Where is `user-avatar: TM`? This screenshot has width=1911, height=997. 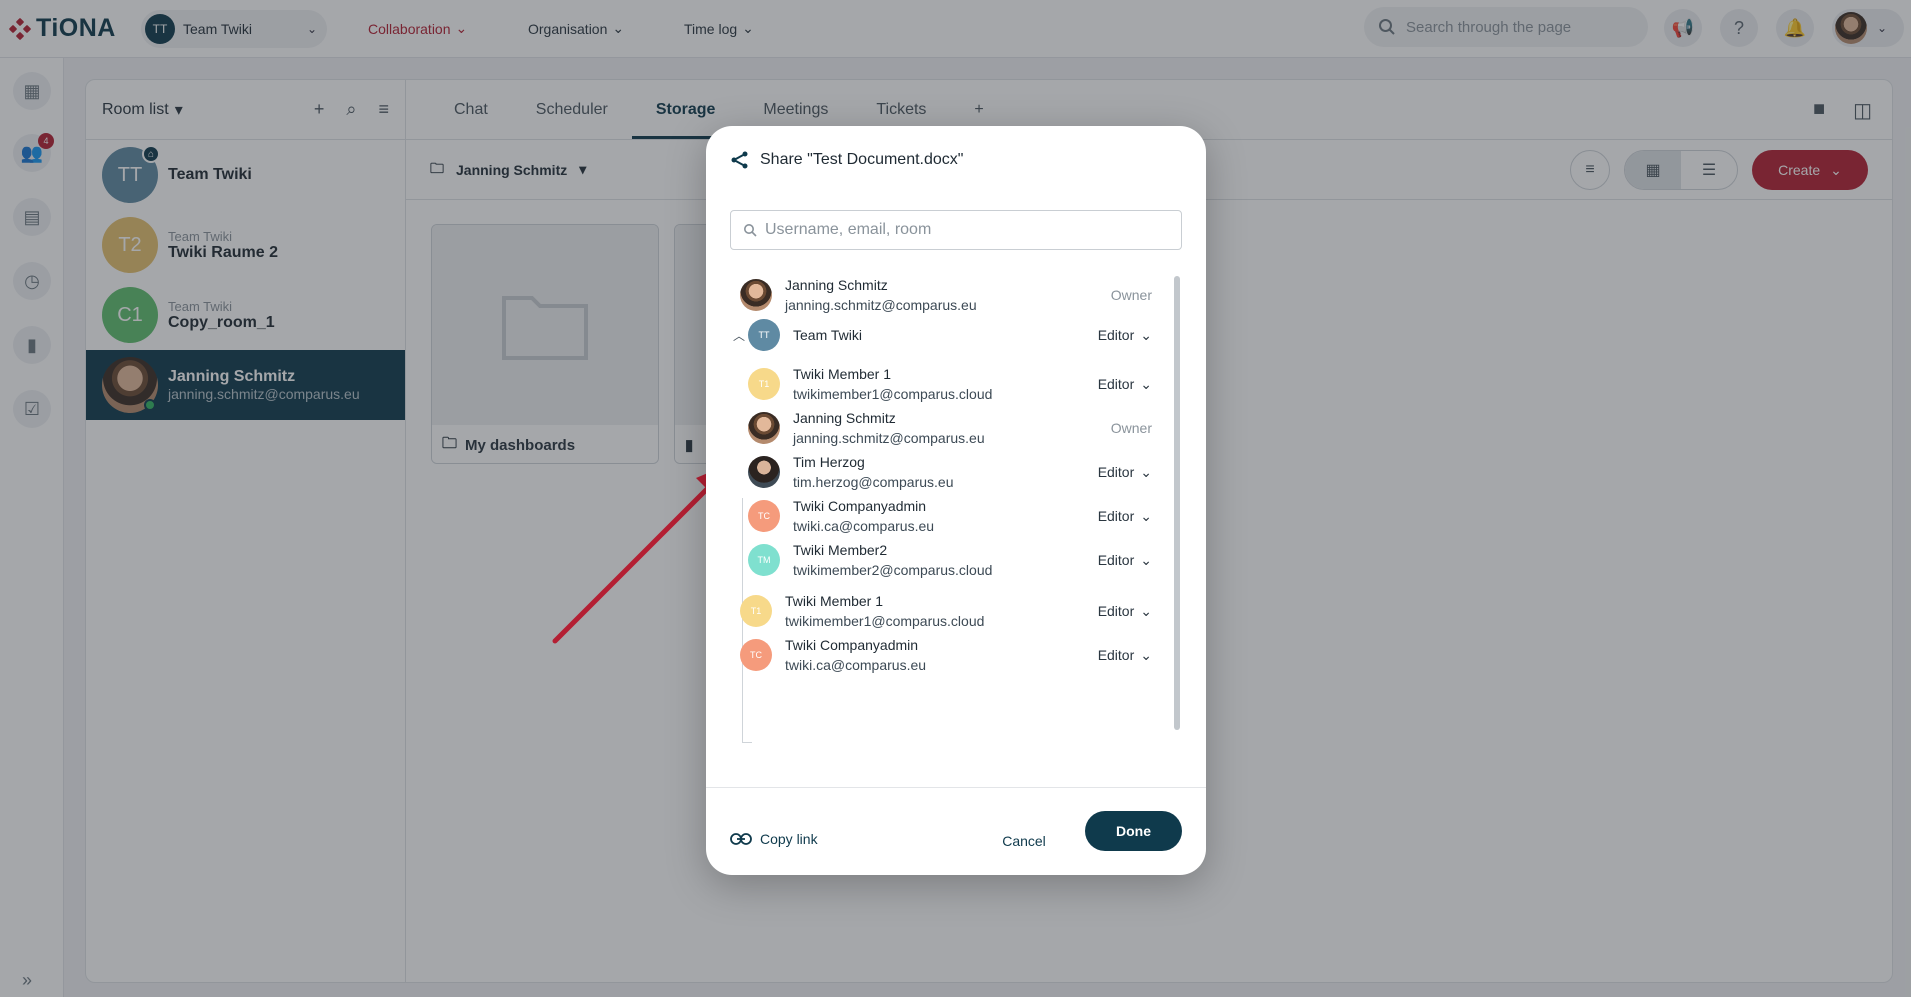
user-avatar: TM is located at coordinates (764, 560).